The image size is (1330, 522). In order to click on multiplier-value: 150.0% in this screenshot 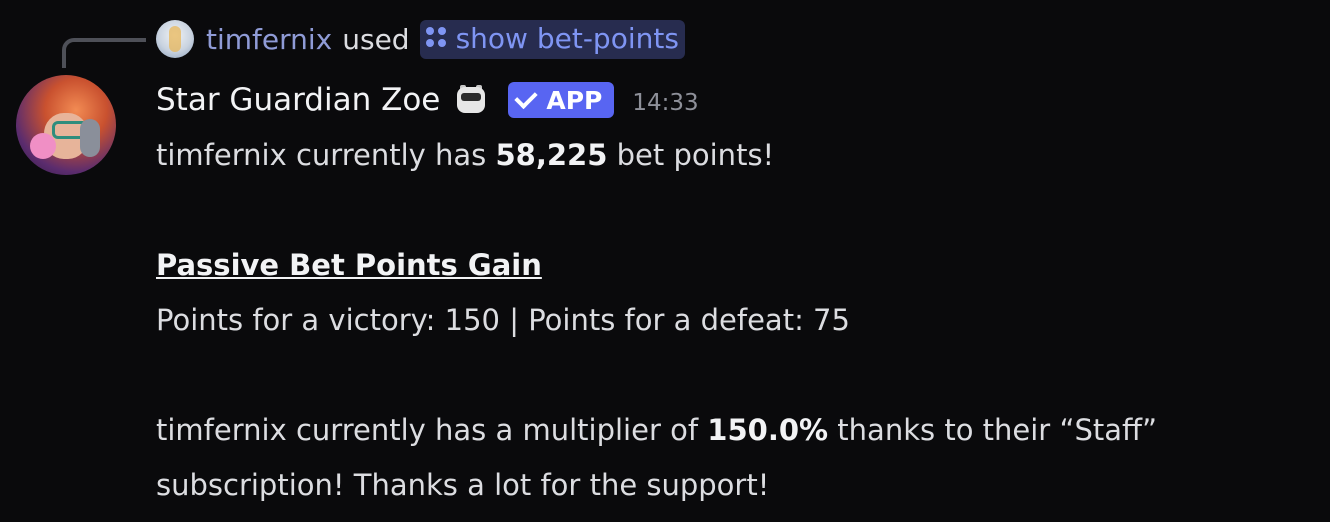, I will do `click(768, 430)`.